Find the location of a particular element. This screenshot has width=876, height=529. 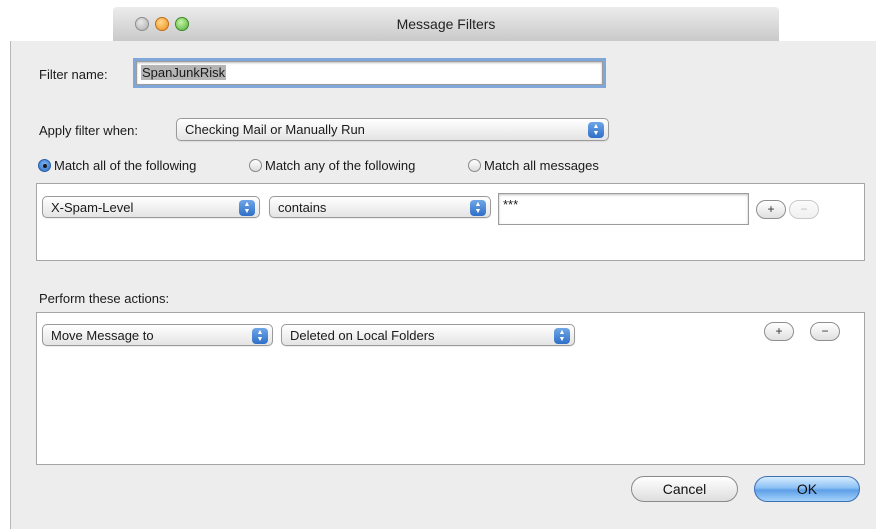

radio-match-all-label: Match all of the following is located at coordinates (125, 165).